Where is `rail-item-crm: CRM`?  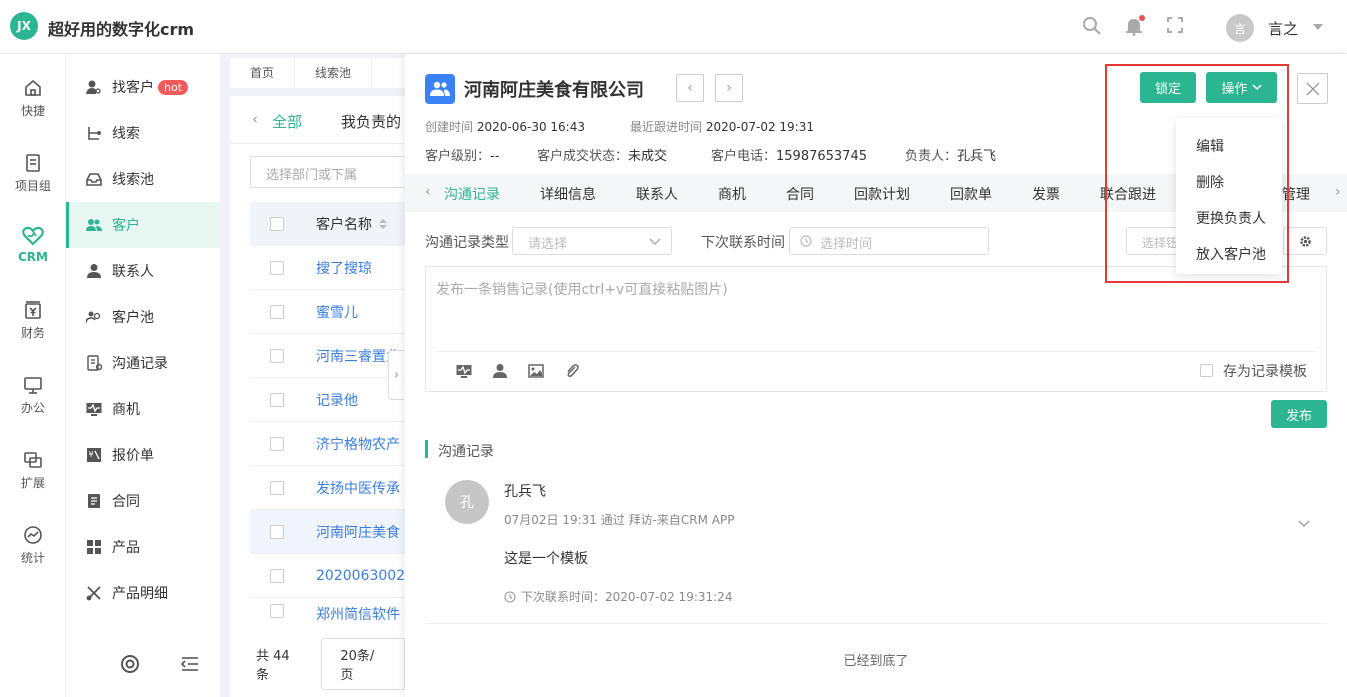 rail-item-crm: CRM is located at coordinates (33, 256).